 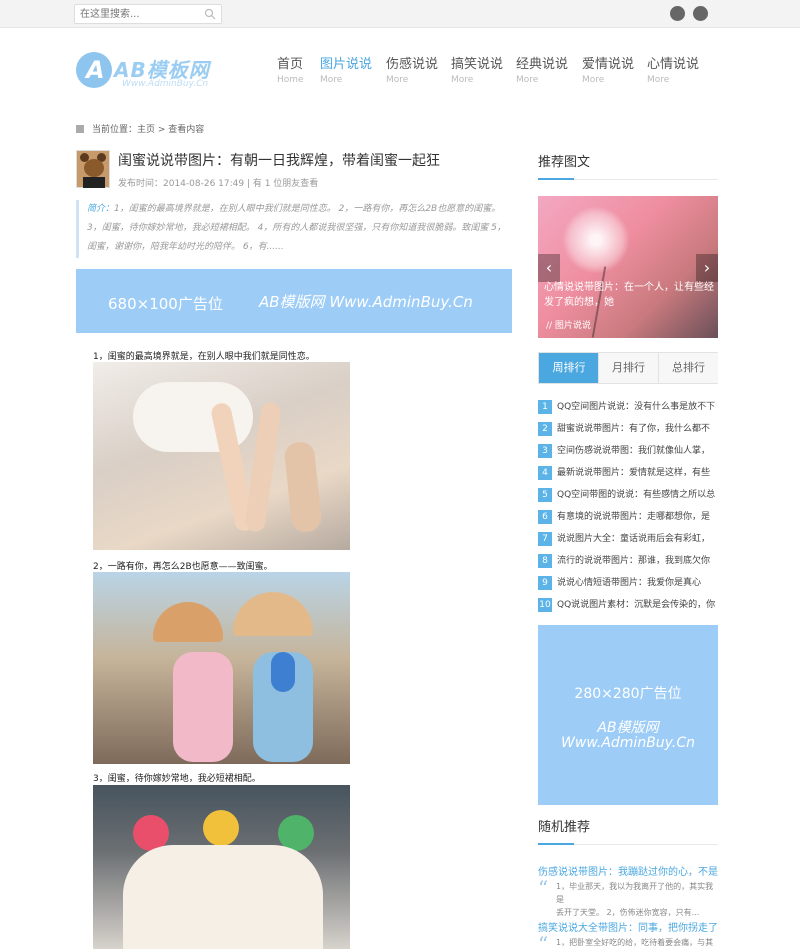 I want to click on rank-text: QQ说说图片素材：沉默是会传染的，你, so click(x=636, y=605).